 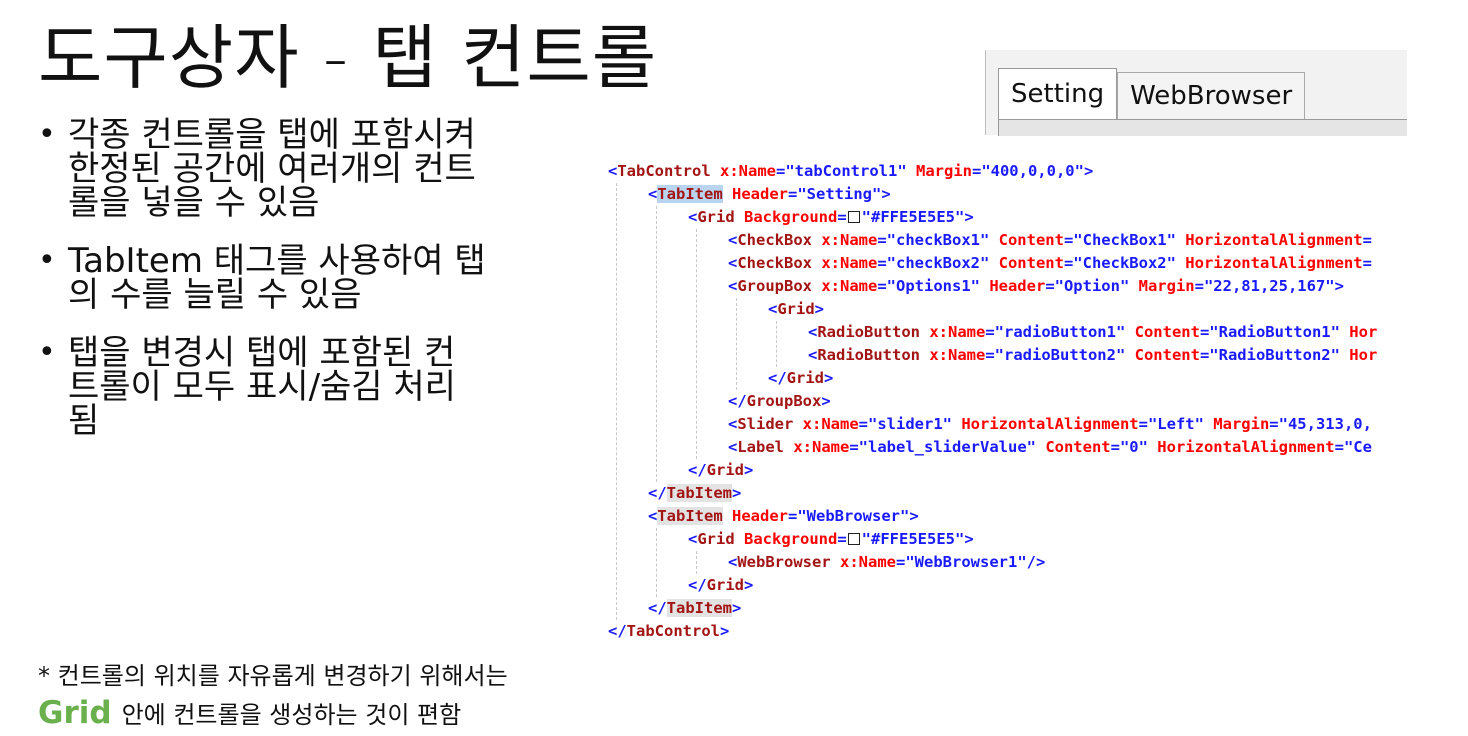 I want to click on color-swatch-icon, so click(x=853, y=539).